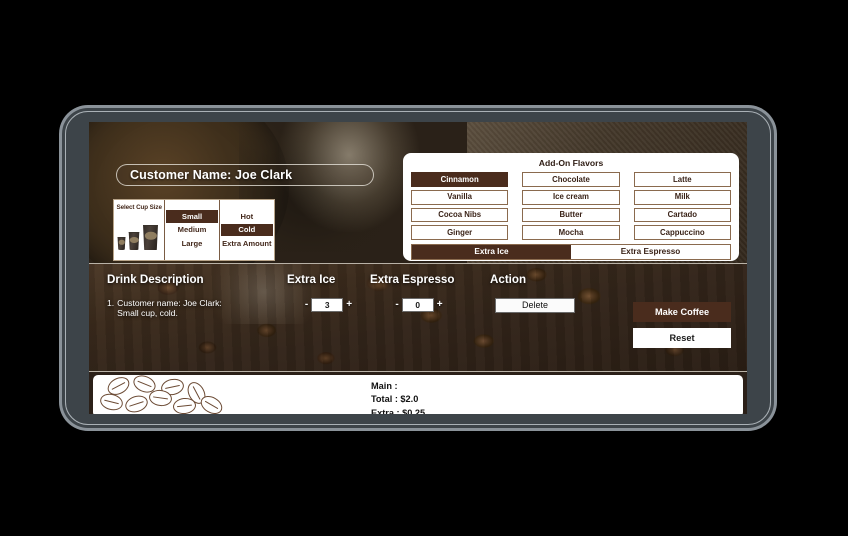 This screenshot has width=848, height=536. Describe the element at coordinates (571, 179) in the screenshot. I see `flavor-button-chocolate: Chocolate` at that location.